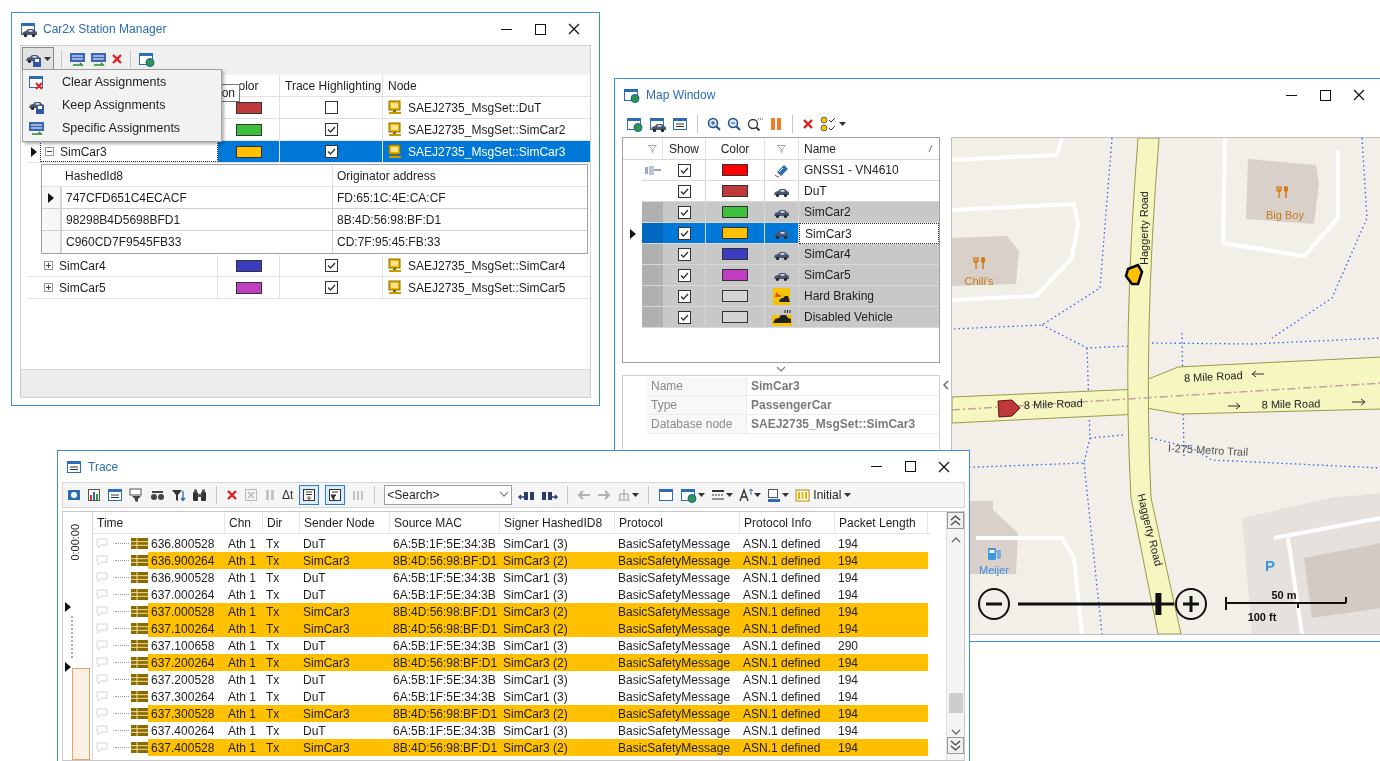  What do you see at coordinates (94, 175) in the screenshot?
I see `column-header: HashedId8` at bounding box center [94, 175].